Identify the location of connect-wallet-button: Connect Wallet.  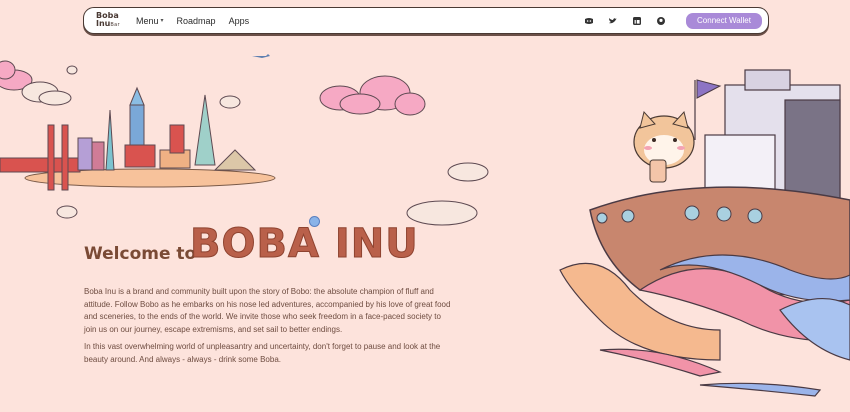
(724, 20).